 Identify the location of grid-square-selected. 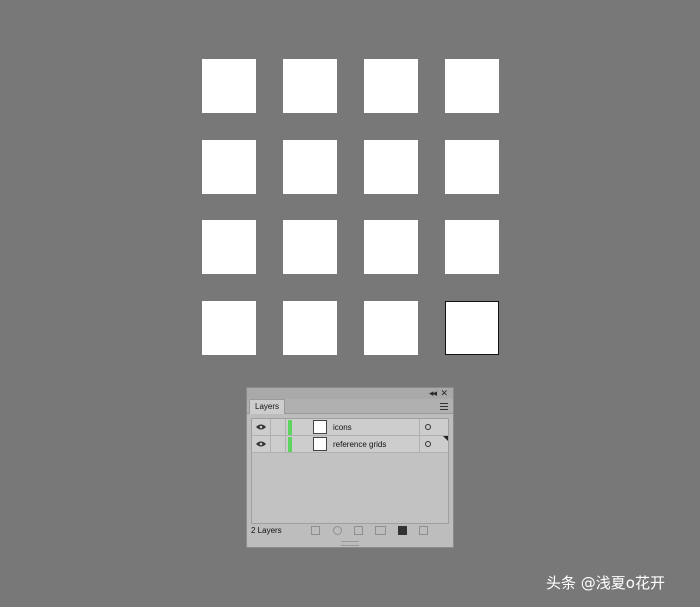
(472, 328).